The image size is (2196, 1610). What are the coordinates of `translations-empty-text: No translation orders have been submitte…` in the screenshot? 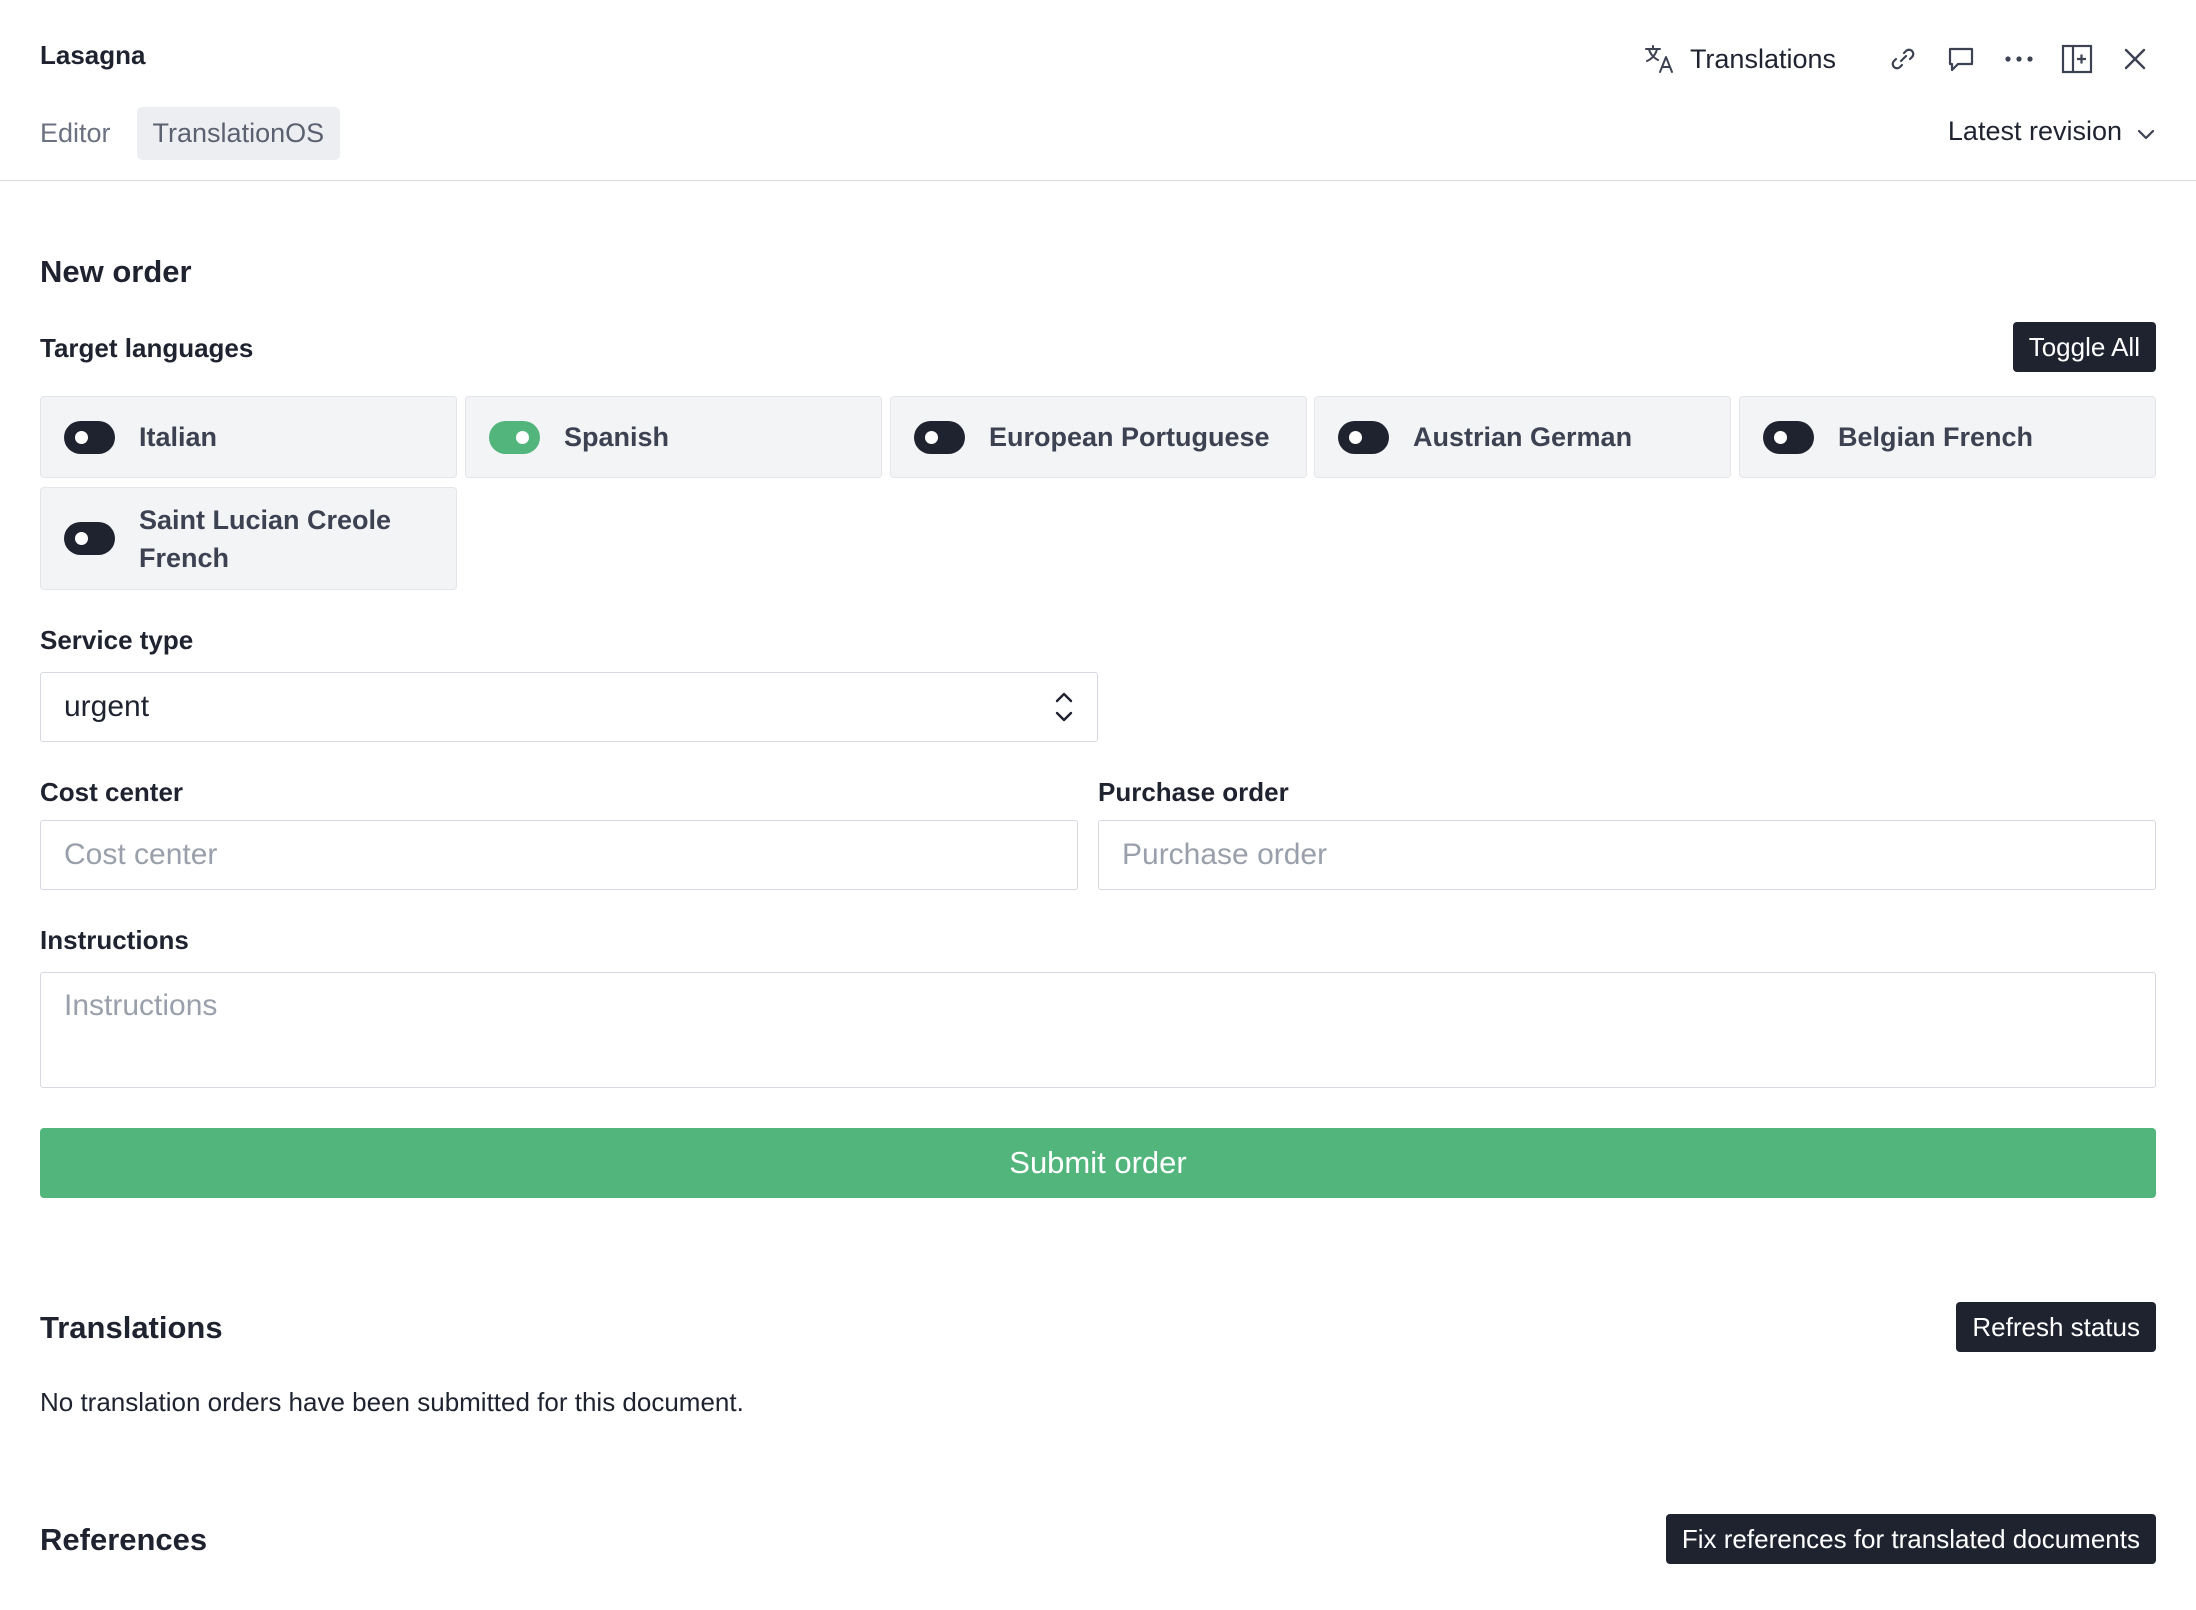 It's located at (392, 1402).